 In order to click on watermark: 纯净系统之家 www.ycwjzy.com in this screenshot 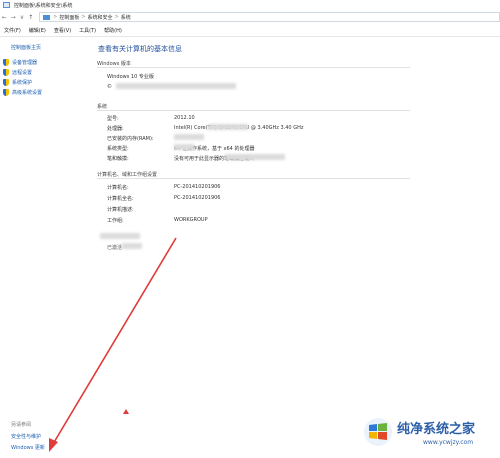, I will do `click(431, 435)`.